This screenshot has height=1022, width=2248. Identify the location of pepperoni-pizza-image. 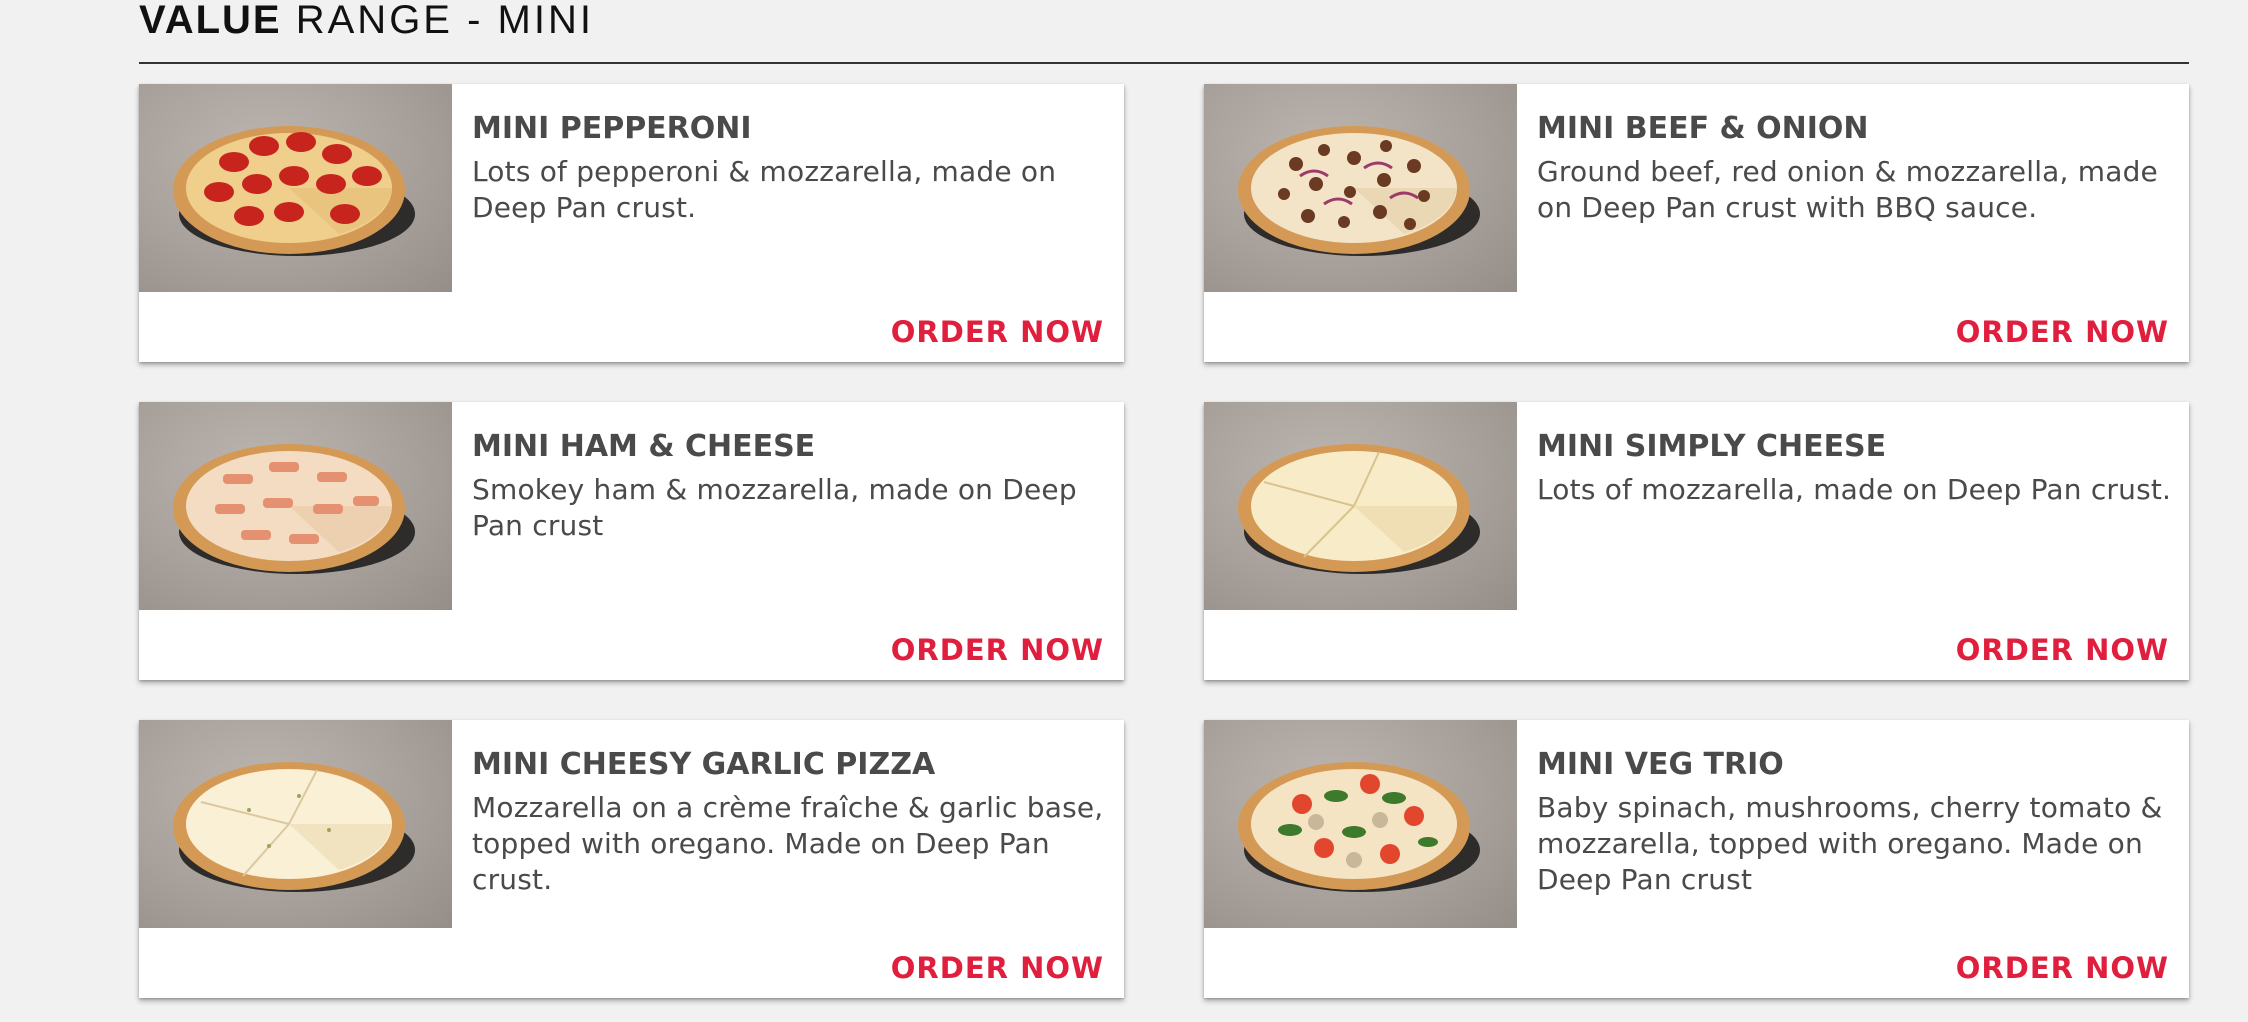
(295, 188).